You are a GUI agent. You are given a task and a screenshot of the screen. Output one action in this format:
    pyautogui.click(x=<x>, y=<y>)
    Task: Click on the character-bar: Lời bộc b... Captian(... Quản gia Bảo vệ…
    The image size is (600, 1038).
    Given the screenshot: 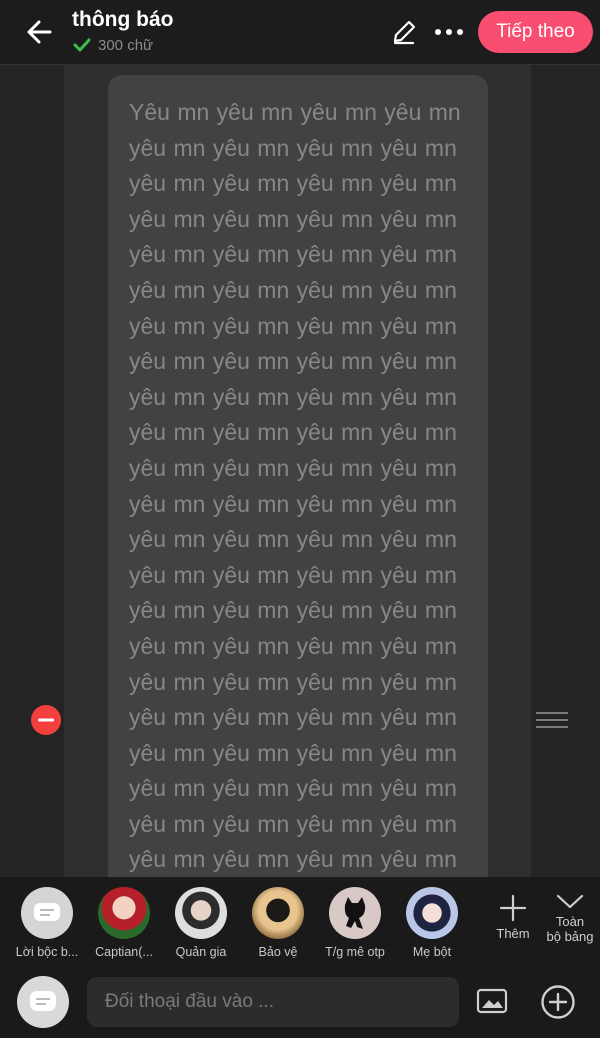 What is the action you would take?
    pyautogui.click(x=300, y=922)
    